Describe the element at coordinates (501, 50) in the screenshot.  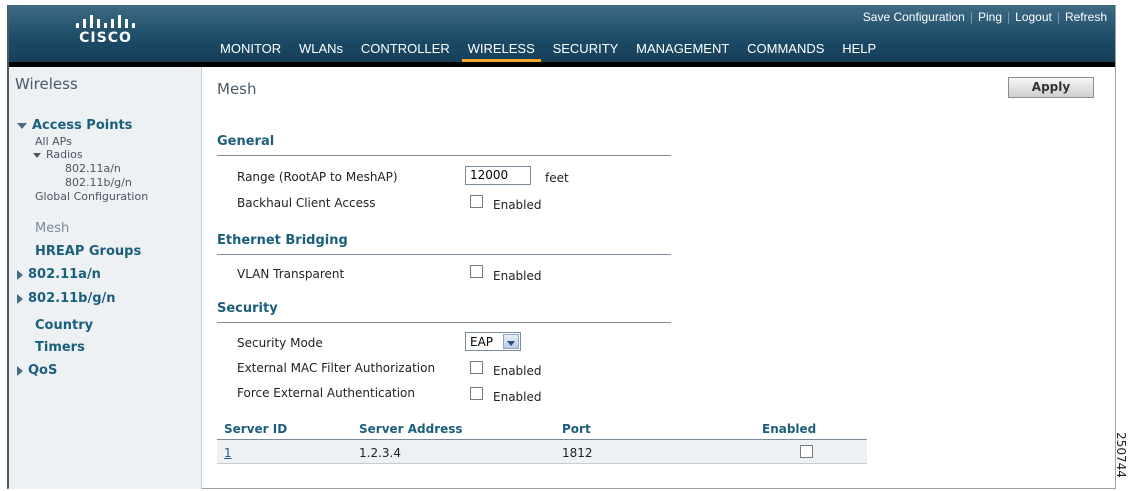
I see `tab-wireless: WIRELESS` at that location.